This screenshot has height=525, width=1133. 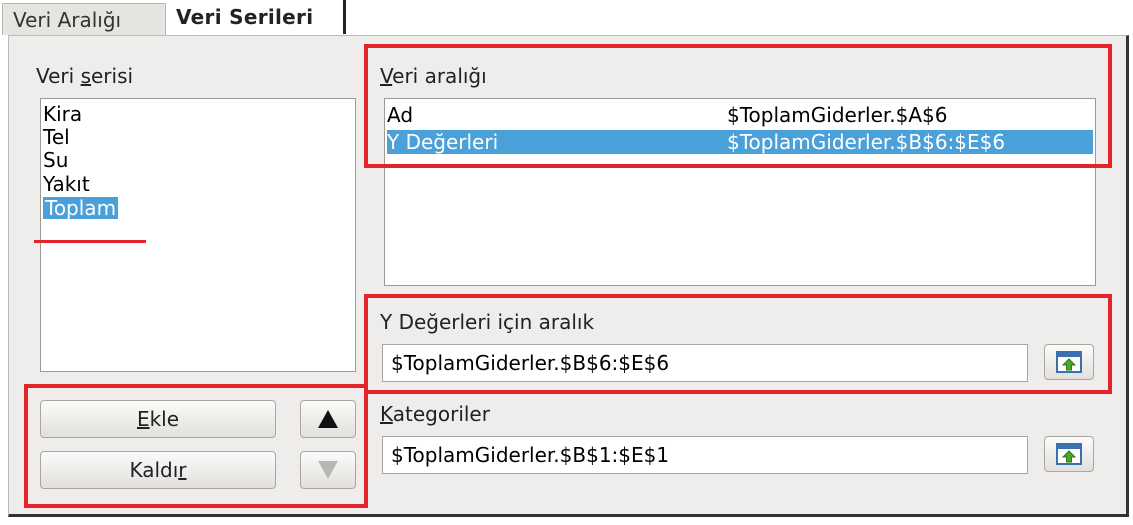 I want to click on selection-underline-annotation, so click(x=90, y=241).